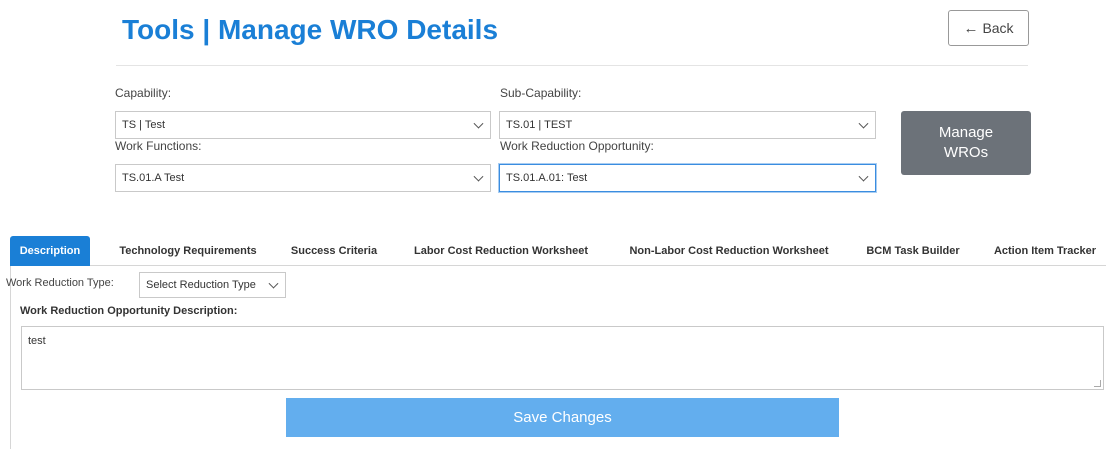  I want to click on tab-technology-requirements: Technology Requirements, so click(188, 251).